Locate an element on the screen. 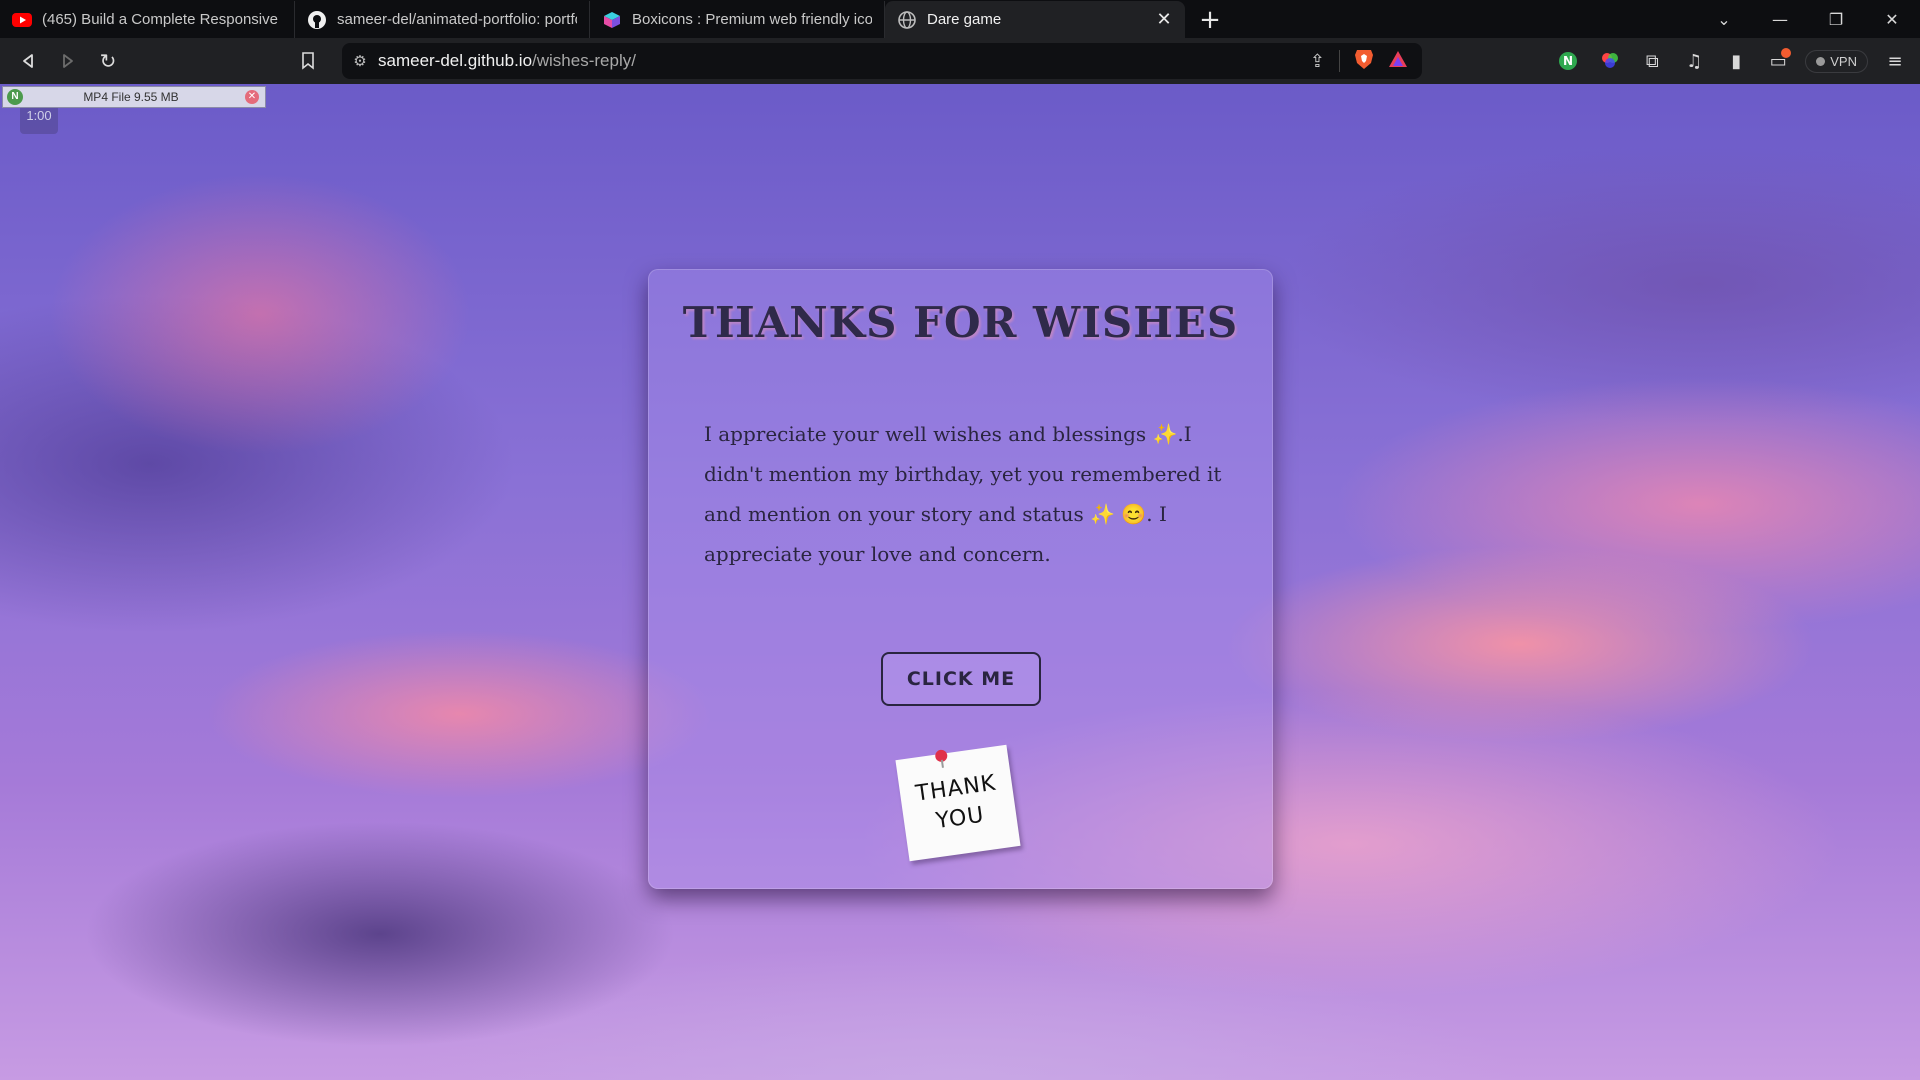 This screenshot has width=1920, height=1080. download-extension-icon: N is located at coordinates (15, 97).